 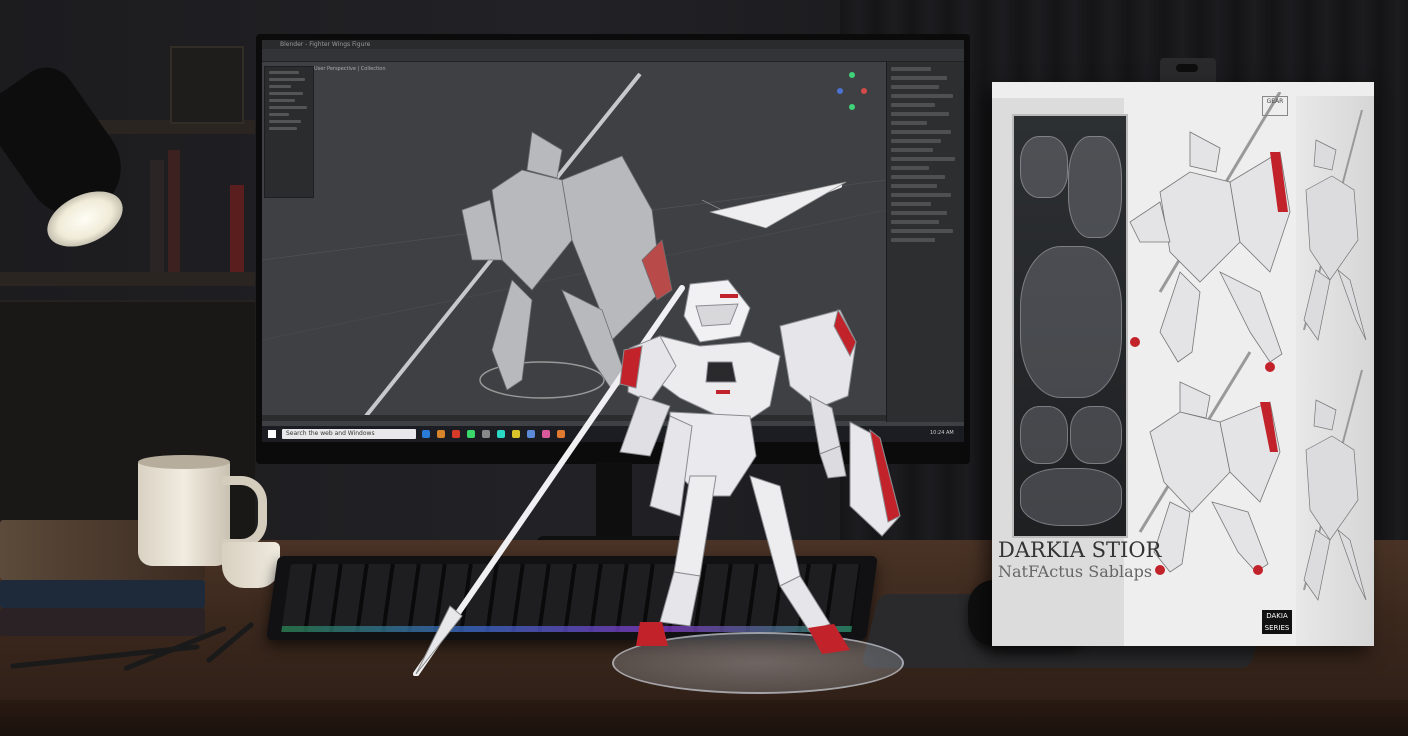 I want to click on figure-leg-right, so click(x=775, y=531).